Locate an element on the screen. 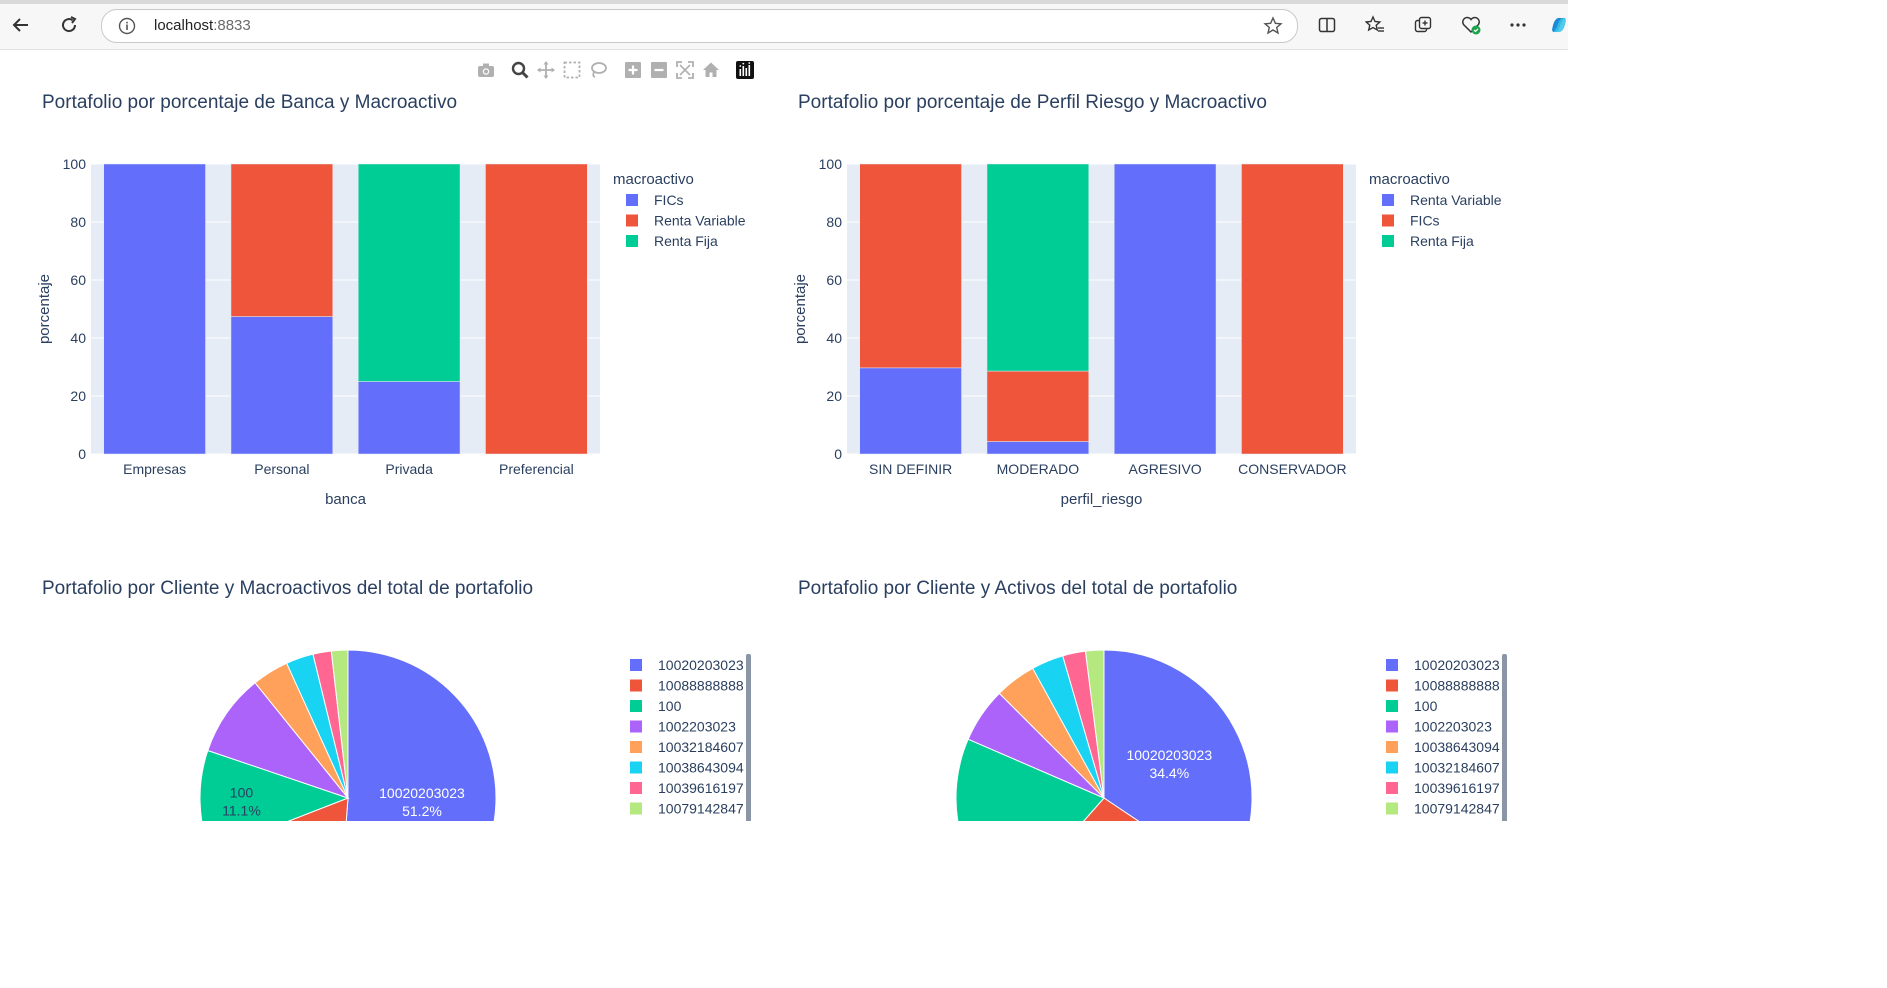 This screenshot has width=1887, height=988. legend-label: Renta Variable is located at coordinates (700, 221).